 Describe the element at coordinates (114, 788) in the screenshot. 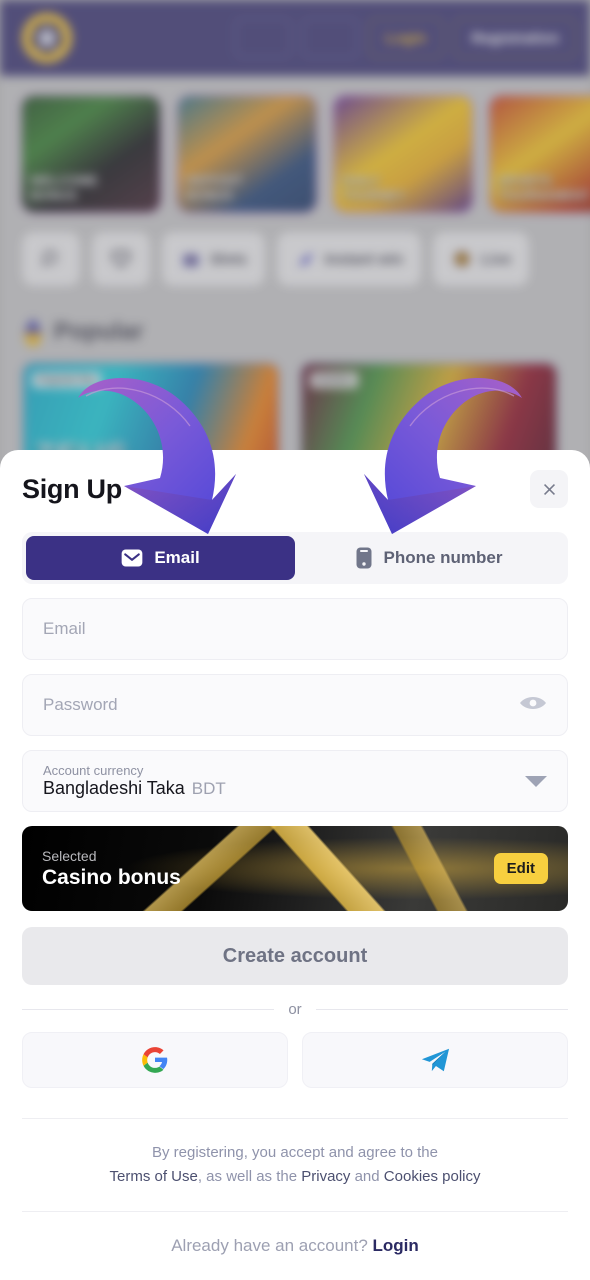

I see `currency-value: Bangladeshi Taka` at that location.